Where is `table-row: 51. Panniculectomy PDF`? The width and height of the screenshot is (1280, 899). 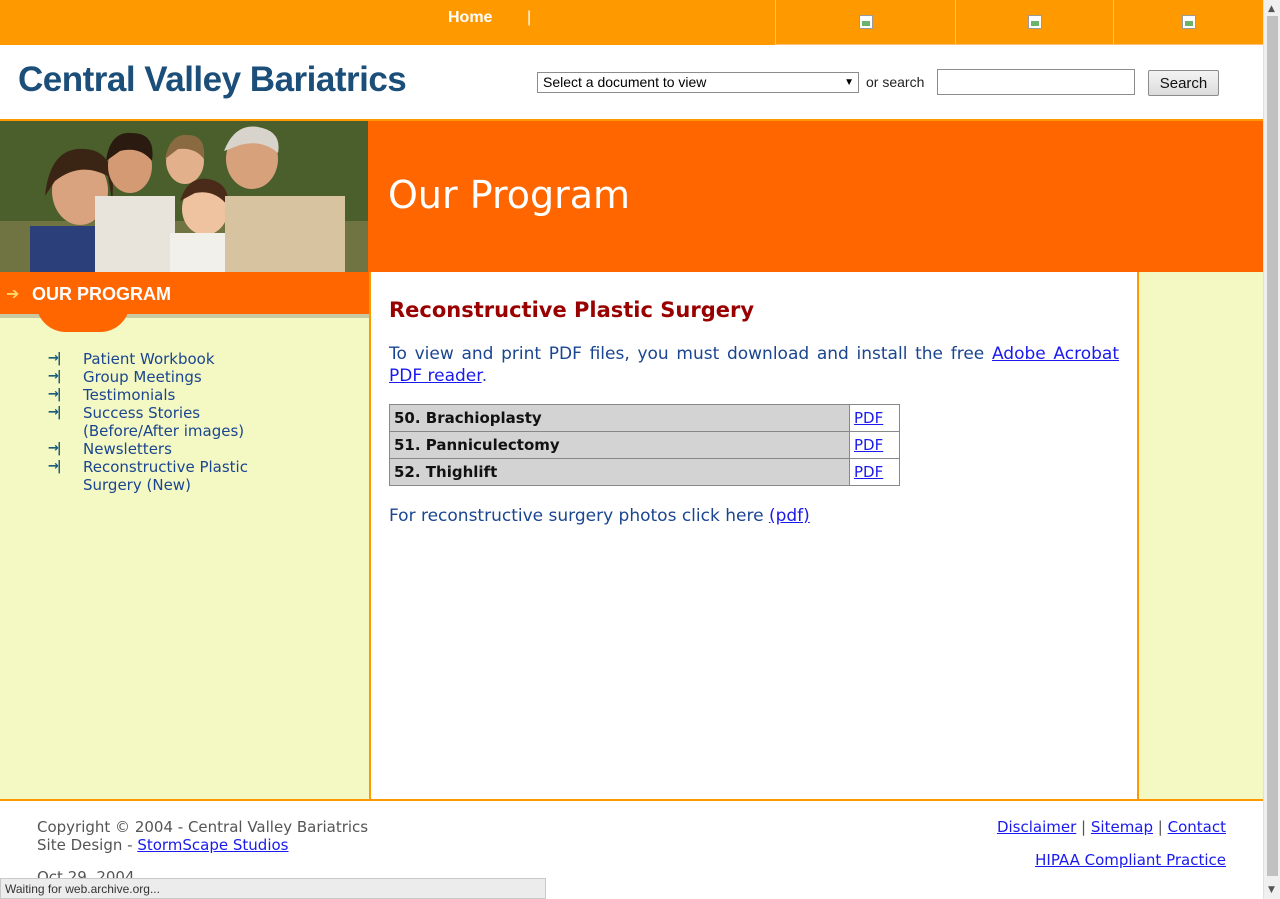
table-row: 51. Panniculectomy PDF is located at coordinates (644, 445).